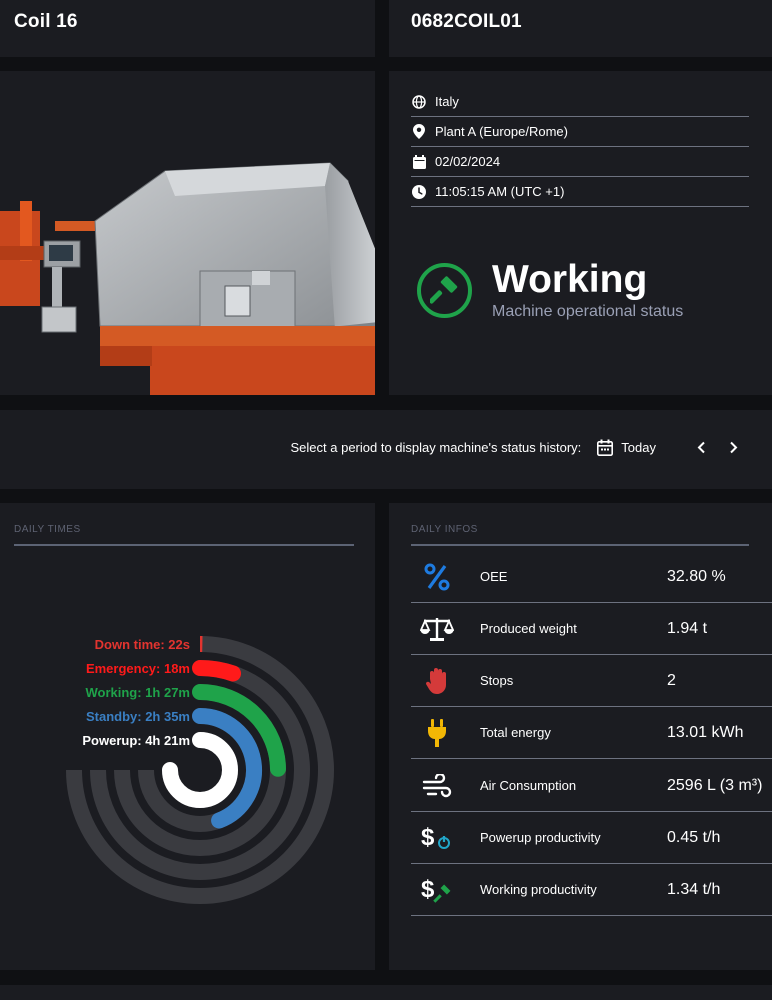 This screenshot has width=772, height=1000. I want to click on chevron-right-icon, so click(733, 447).